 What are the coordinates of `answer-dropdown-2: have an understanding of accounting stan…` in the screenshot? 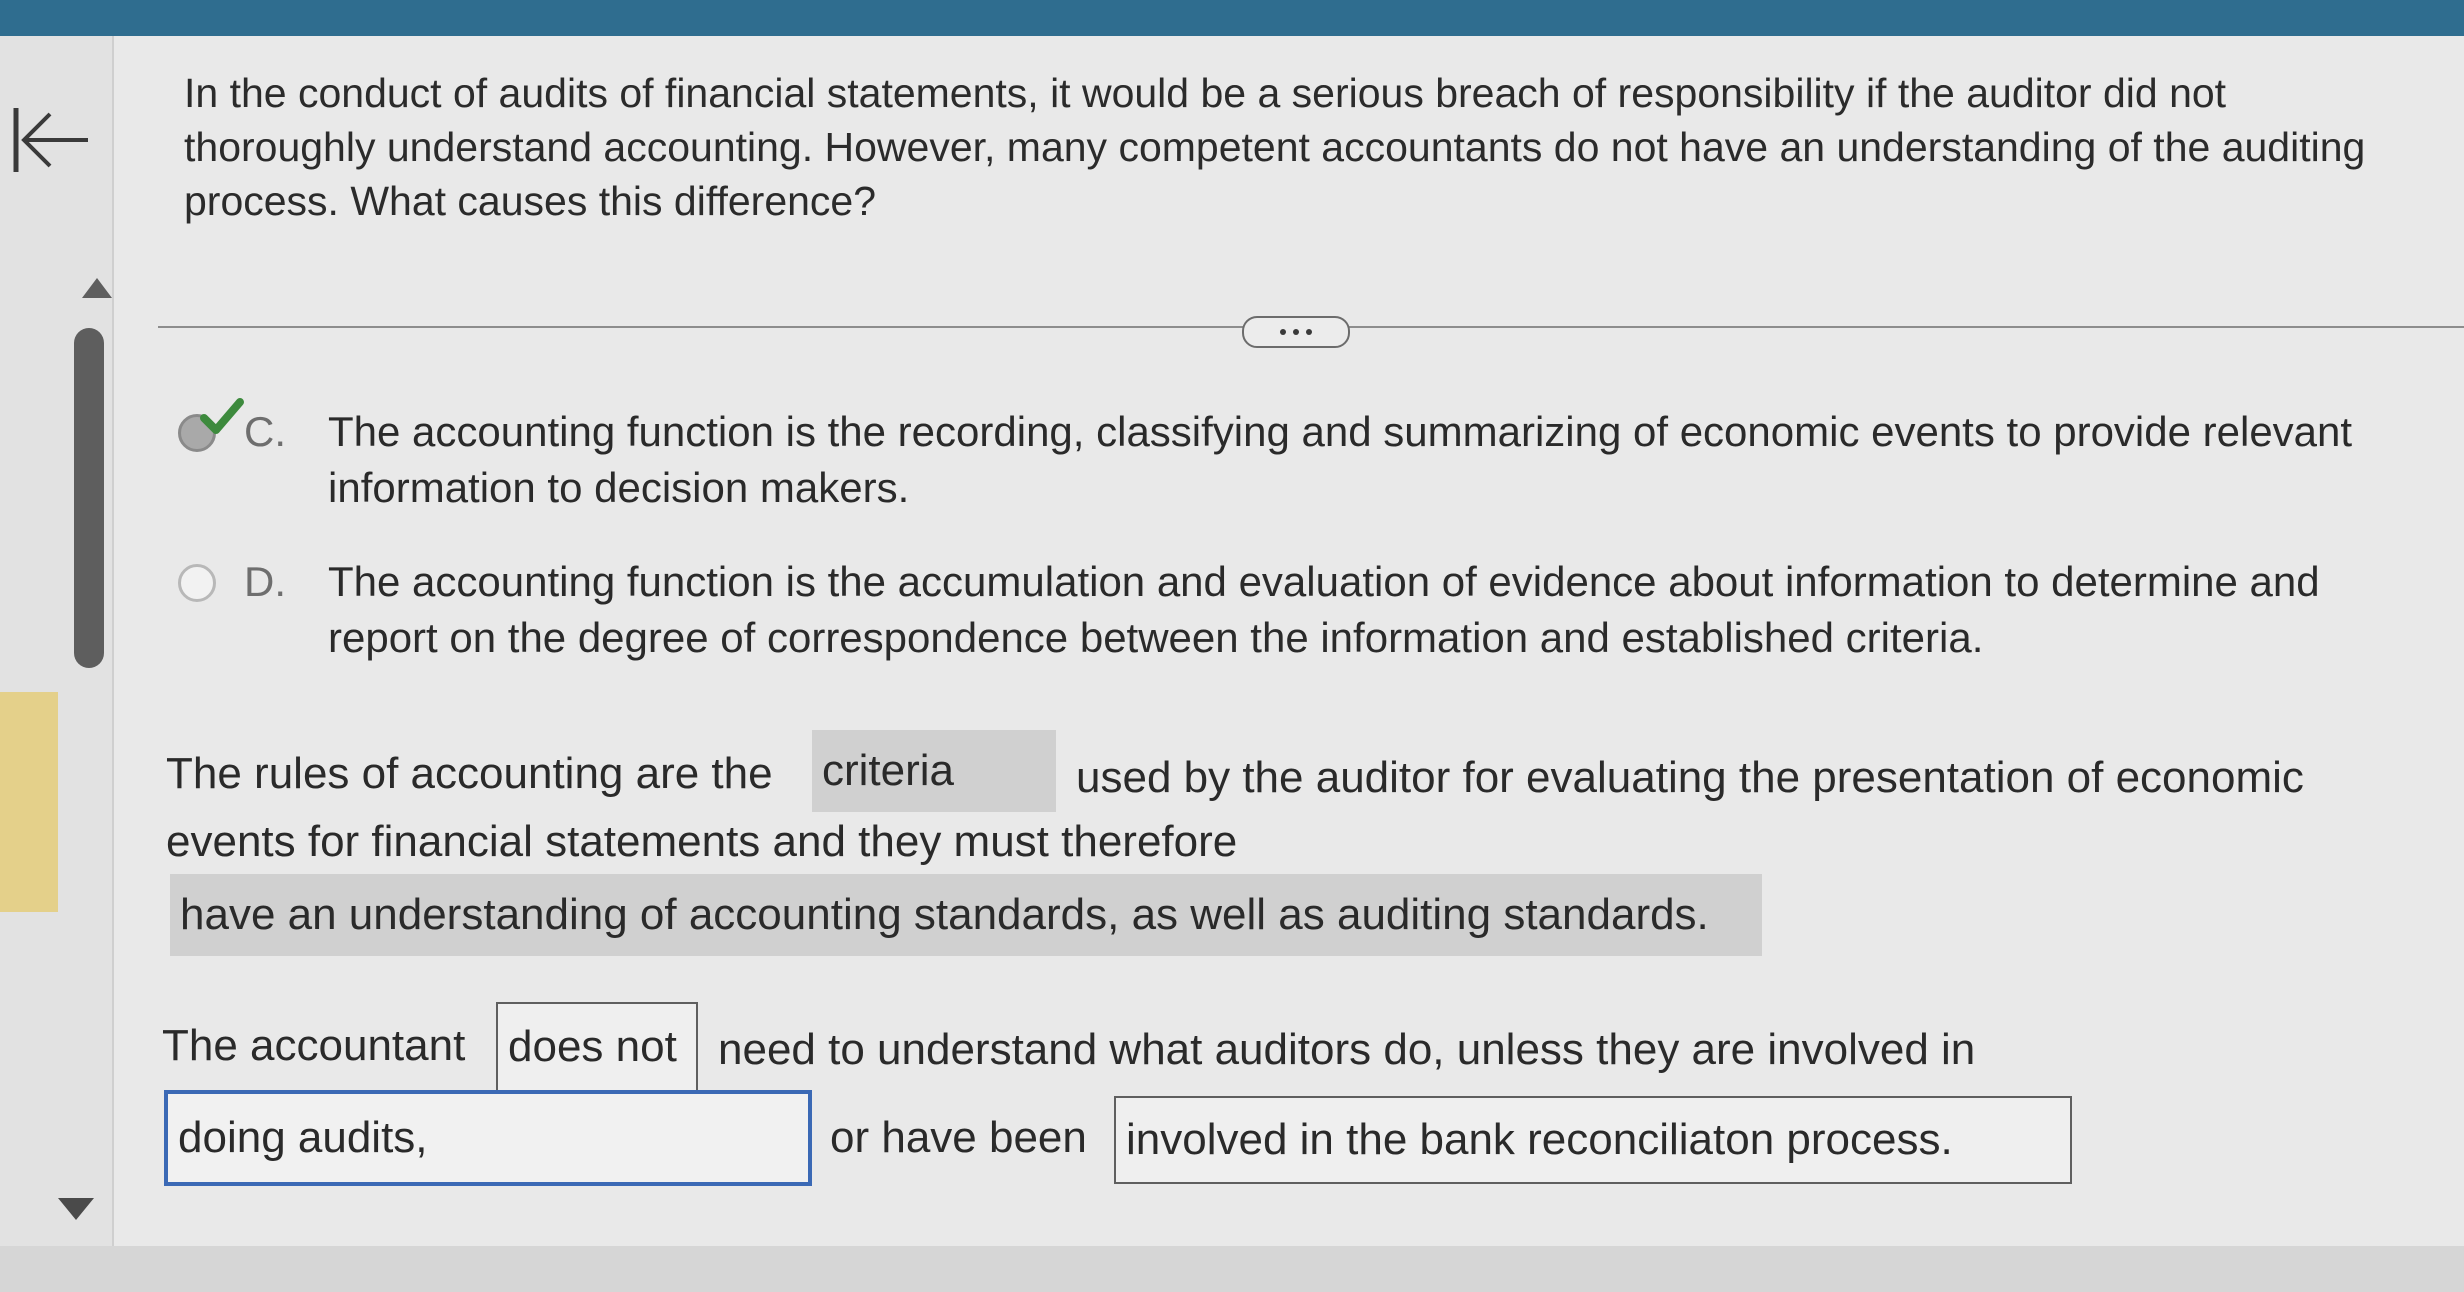 It's located at (966, 915).